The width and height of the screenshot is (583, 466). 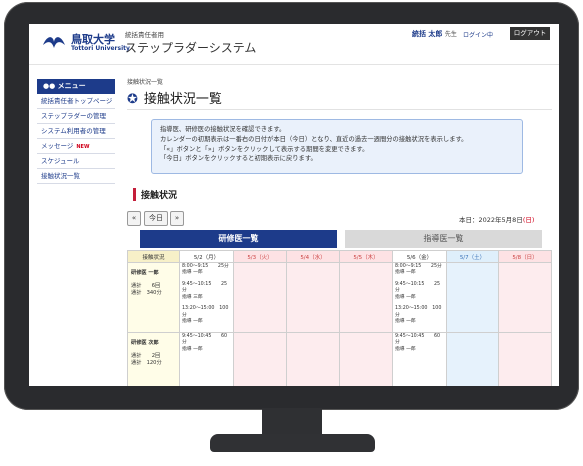 I want to click on resident-cell: 研修医 次郎 通計 2回 通計 120分, so click(x=153, y=358).